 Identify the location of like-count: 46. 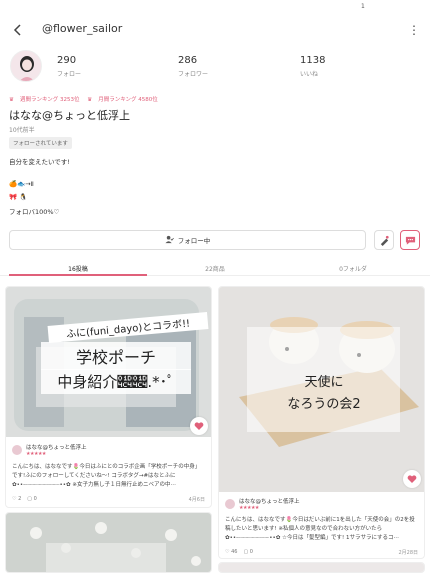
(234, 552).